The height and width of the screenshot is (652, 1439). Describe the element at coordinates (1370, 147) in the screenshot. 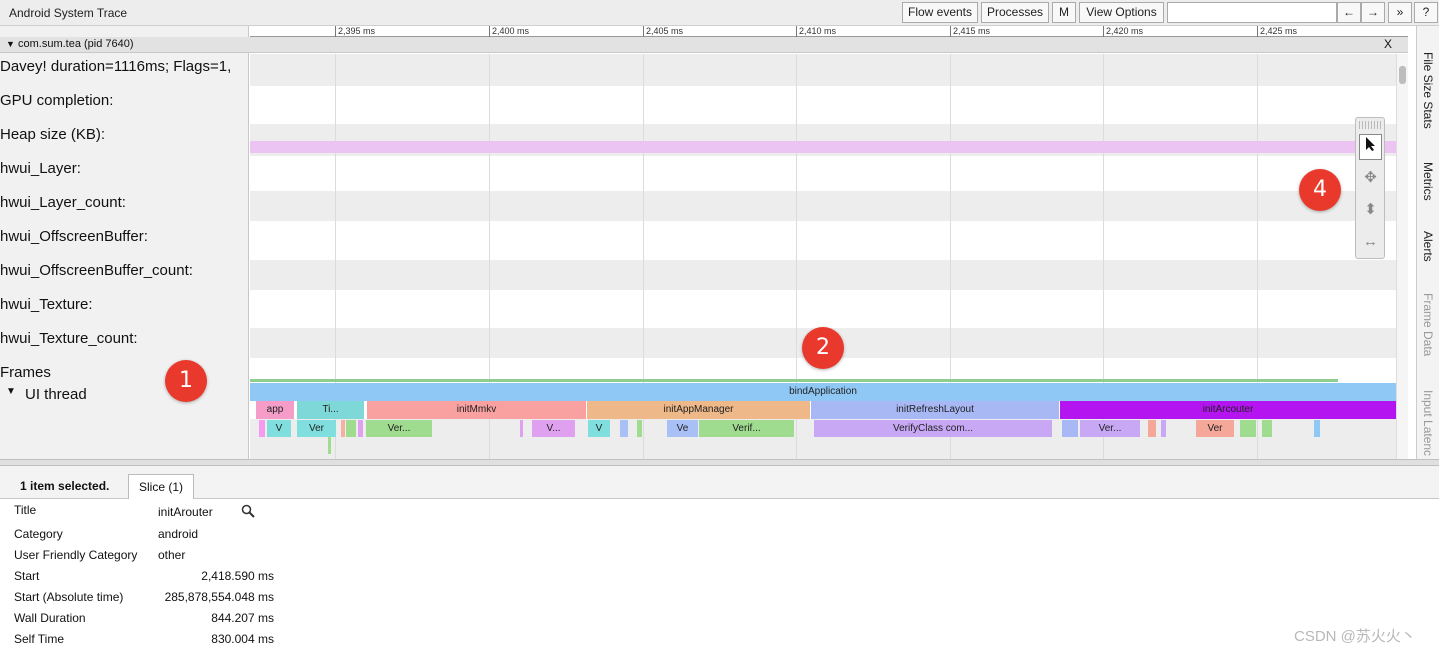

I see `selection-icon` at that location.